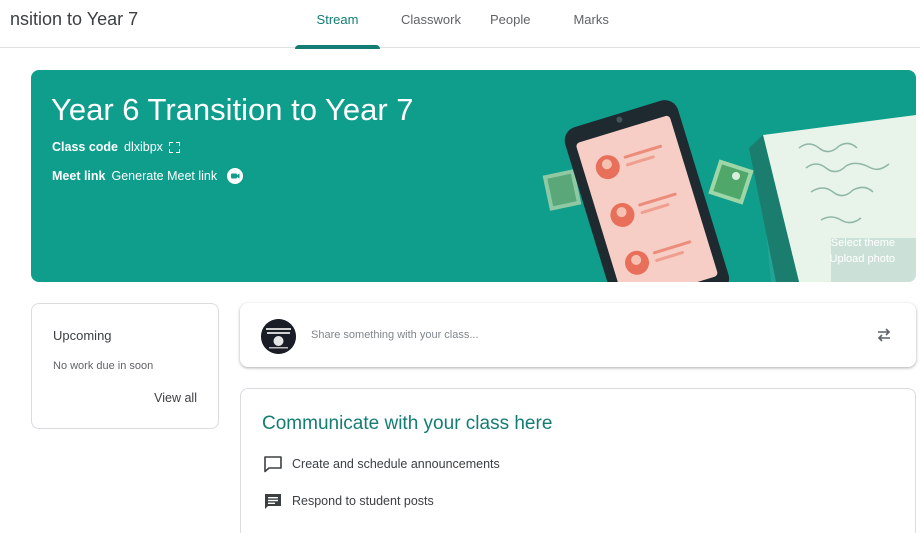 This screenshot has width=920, height=533. Describe the element at coordinates (232, 109) in the screenshot. I see `class-name-heading: Year 6 Transition to Year 7` at that location.